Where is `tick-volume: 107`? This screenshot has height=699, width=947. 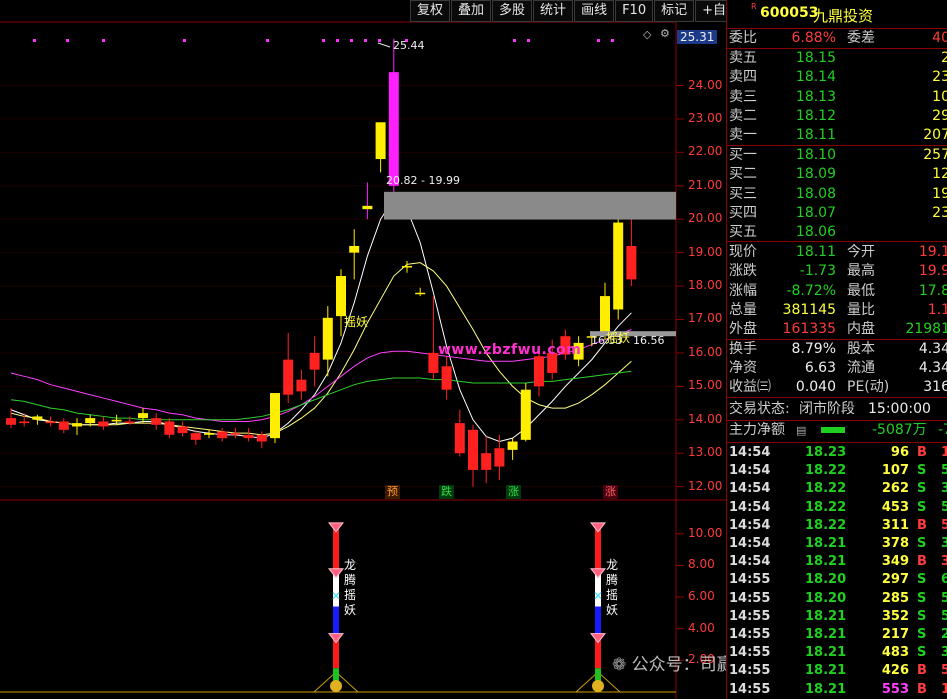
tick-volume: 107 is located at coordinates (895, 471).